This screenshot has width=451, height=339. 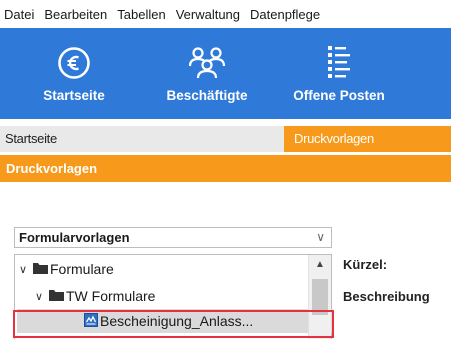 What do you see at coordinates (207, 95) in the screenshot?
I see `beschaeftigte-label: Beschäftigte` at bounding box center [207, 95].